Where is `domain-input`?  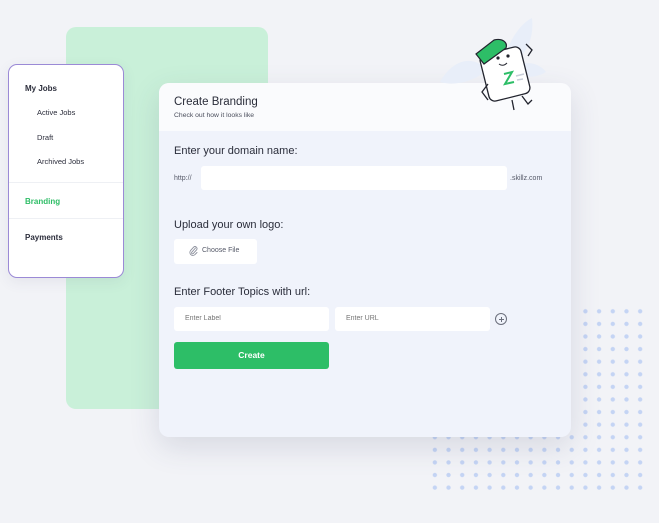
domain-input is located at coordinates (354, 178).